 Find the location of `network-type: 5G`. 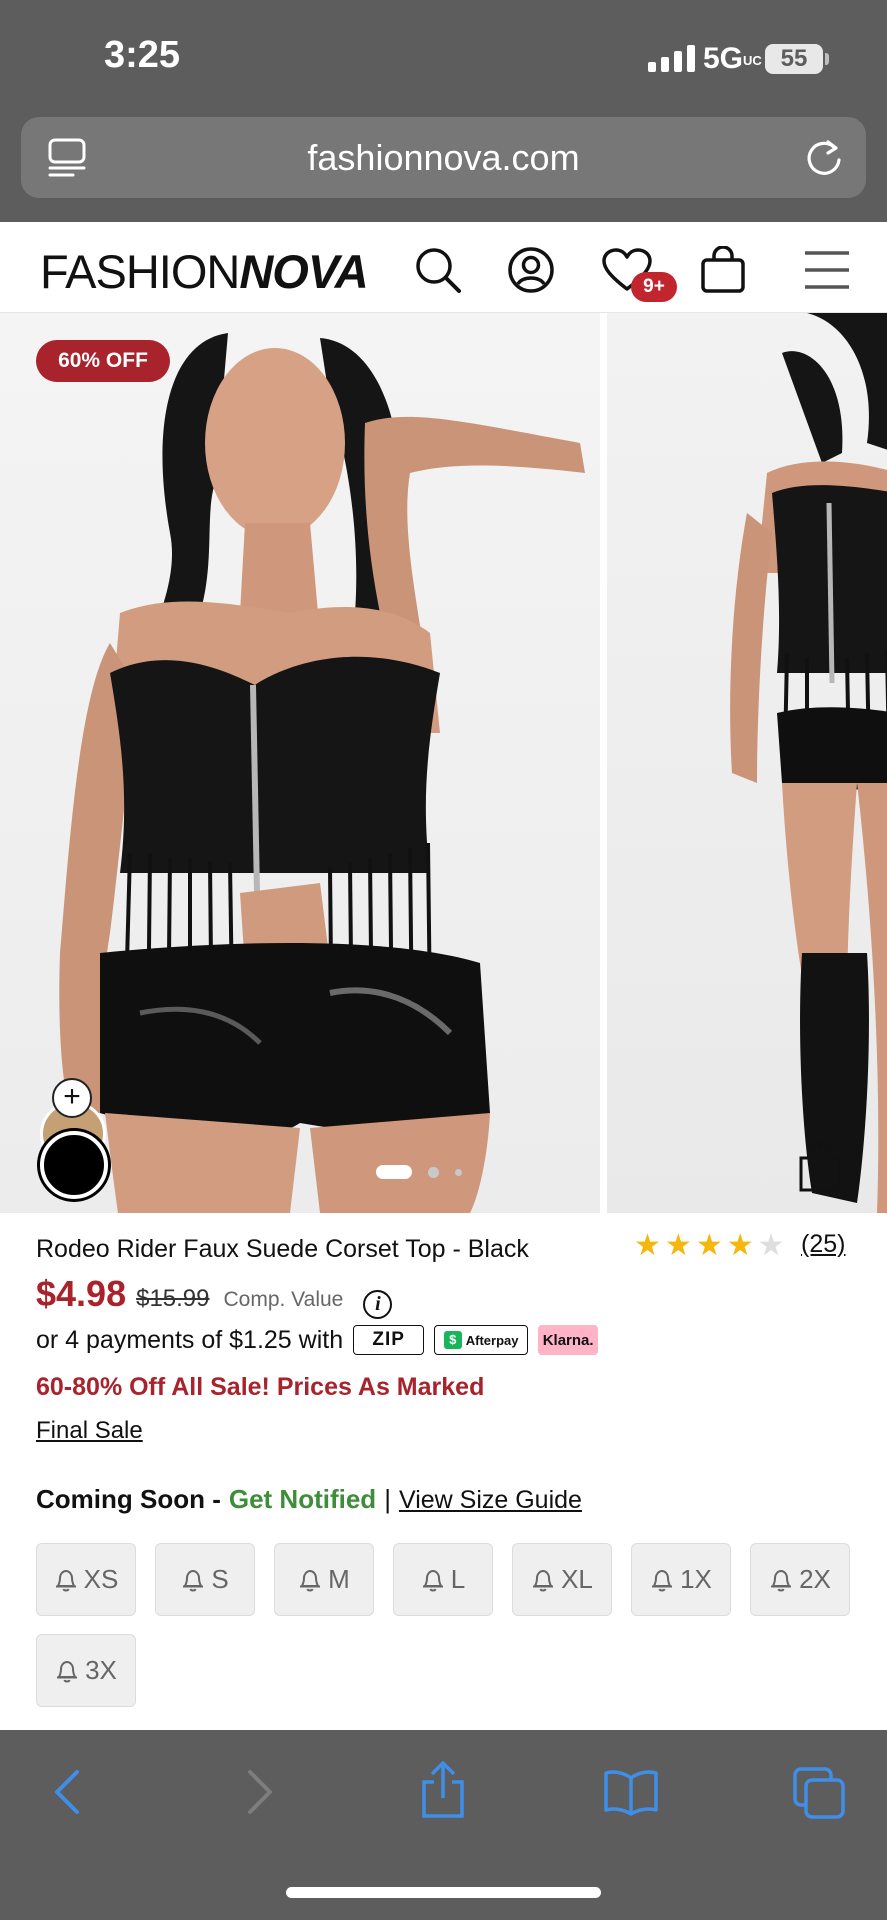

network-type: 5G is located at coordinates (723, 58).